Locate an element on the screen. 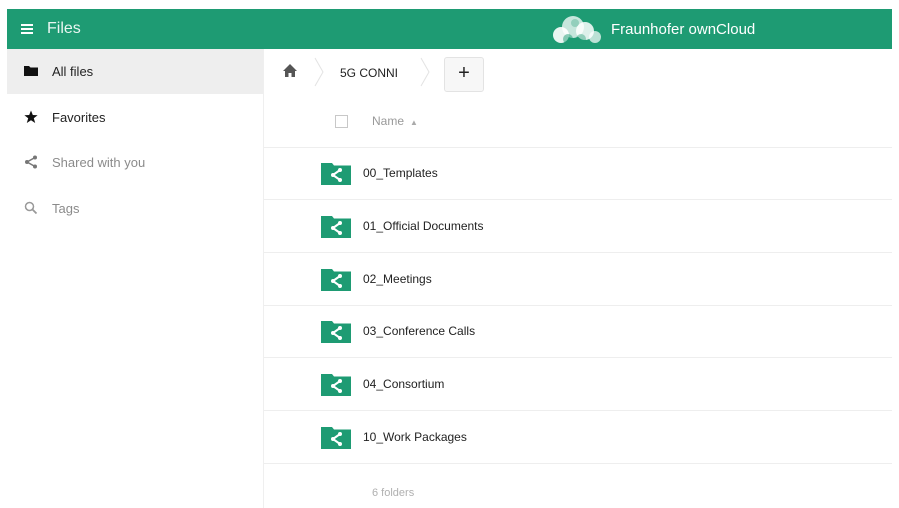 This screenshot has width=899, height=508. file-name: 04_Consortium is located at coordinates (404, 384).